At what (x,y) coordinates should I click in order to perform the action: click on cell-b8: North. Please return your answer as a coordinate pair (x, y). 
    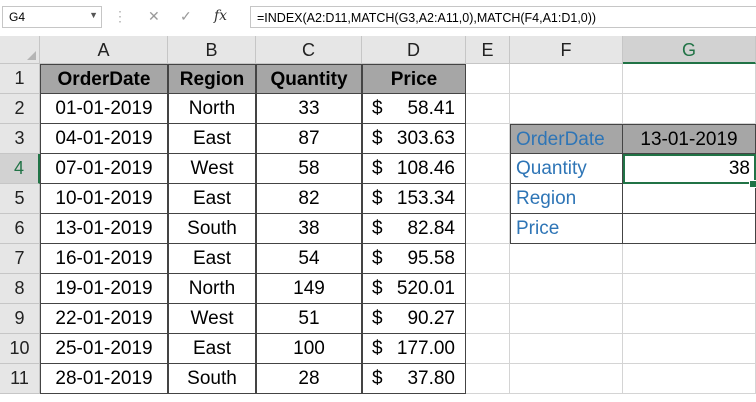
    Looking at the image, I should click on (212, 289).